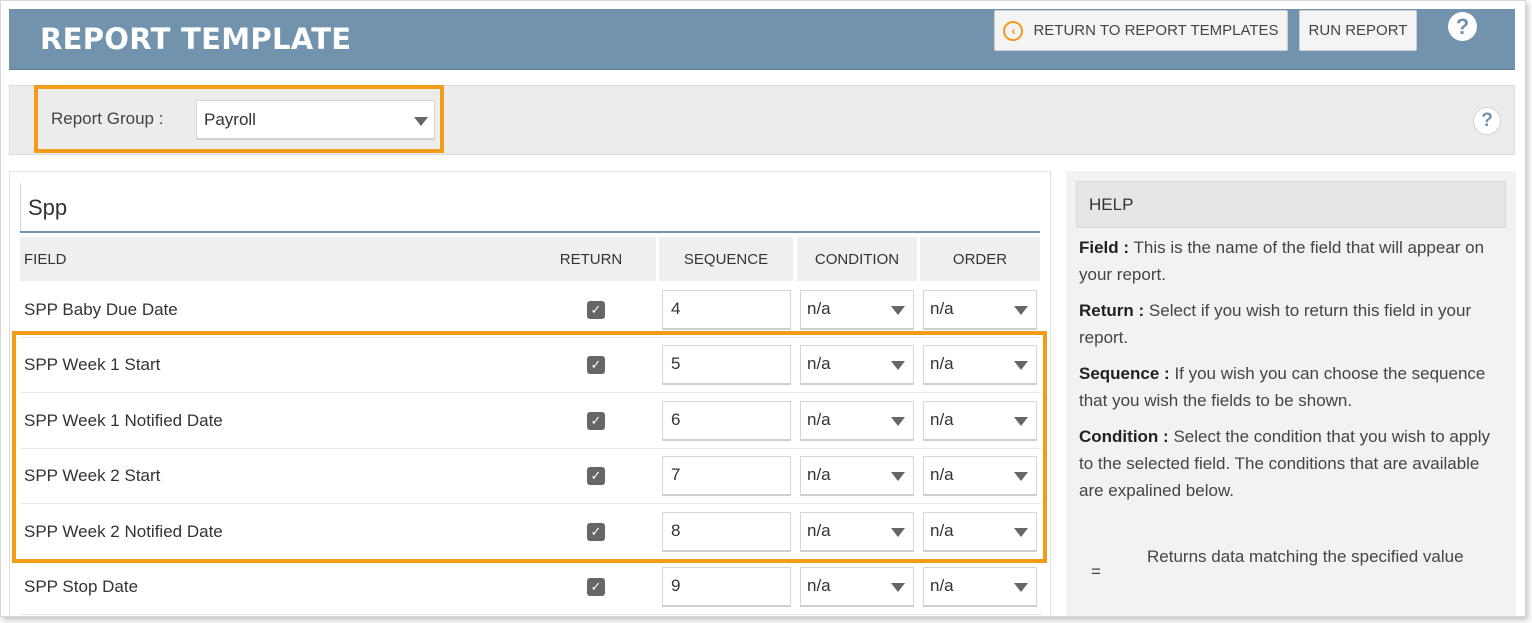 This screenshot has width=1532, height=623. I want to click on return-button-label: RETURN TO REPORT TEMPLATES, so click(1156, 30).